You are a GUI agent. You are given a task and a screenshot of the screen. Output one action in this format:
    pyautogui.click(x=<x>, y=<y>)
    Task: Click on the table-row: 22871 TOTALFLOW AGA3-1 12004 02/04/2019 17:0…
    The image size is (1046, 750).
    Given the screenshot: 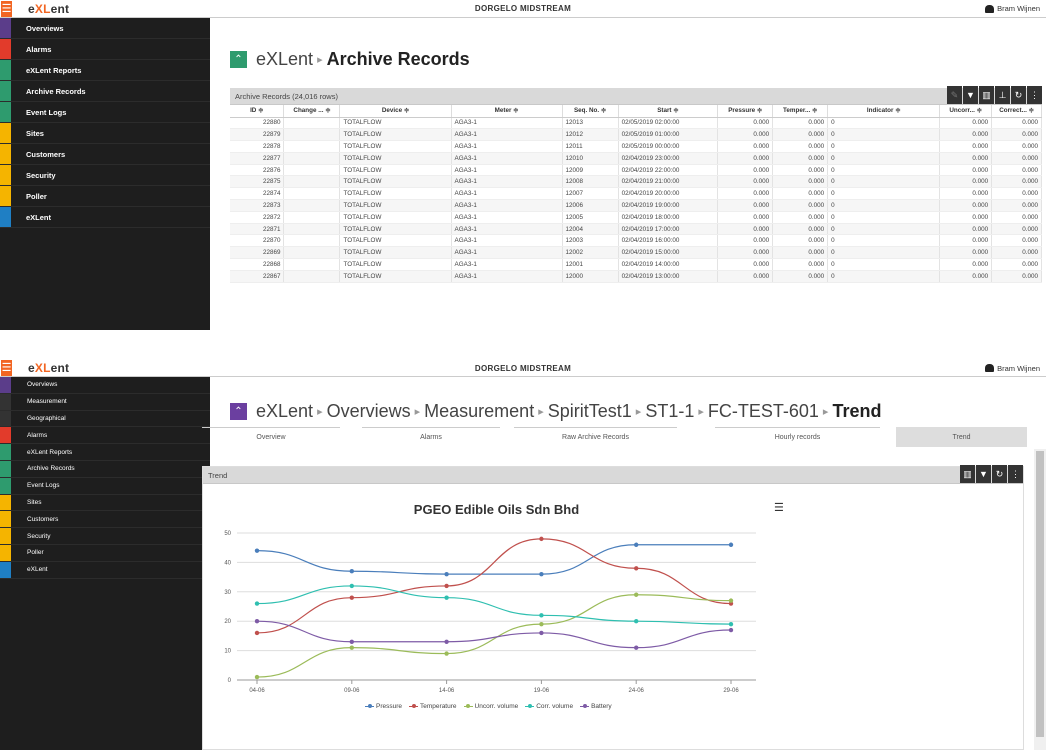 What is the action you would take?
    pyautogui.click(x=636, y=229)
    